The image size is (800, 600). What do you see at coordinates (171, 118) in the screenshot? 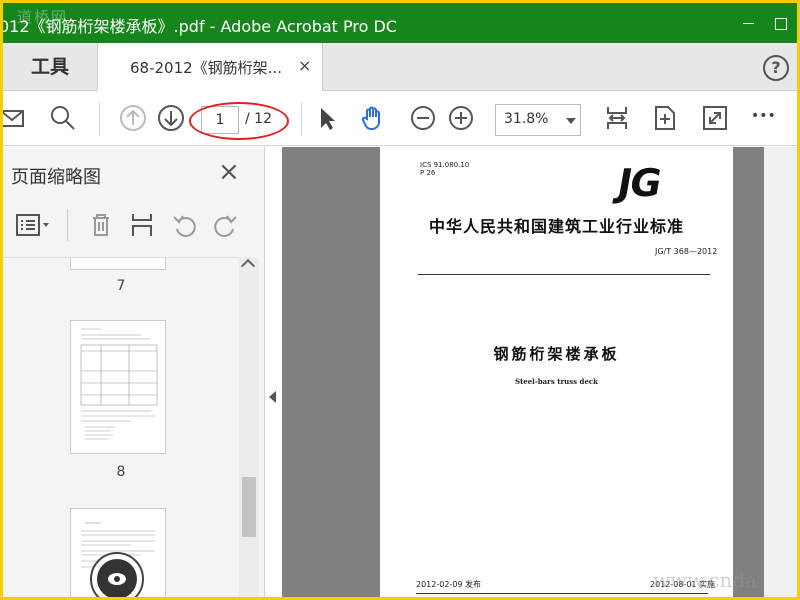
I see `next-page-icon` at bounding box center [171, 118].